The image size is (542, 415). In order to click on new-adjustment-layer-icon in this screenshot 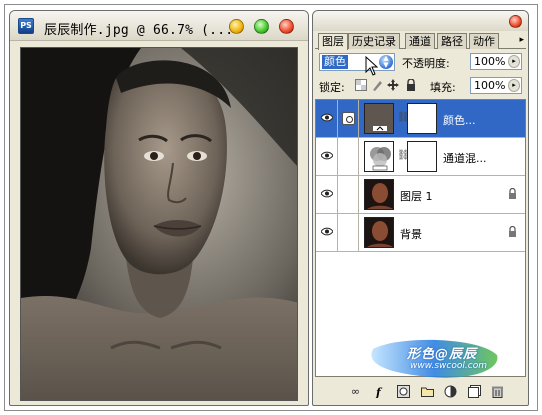, I will do `click(450, 391)`.